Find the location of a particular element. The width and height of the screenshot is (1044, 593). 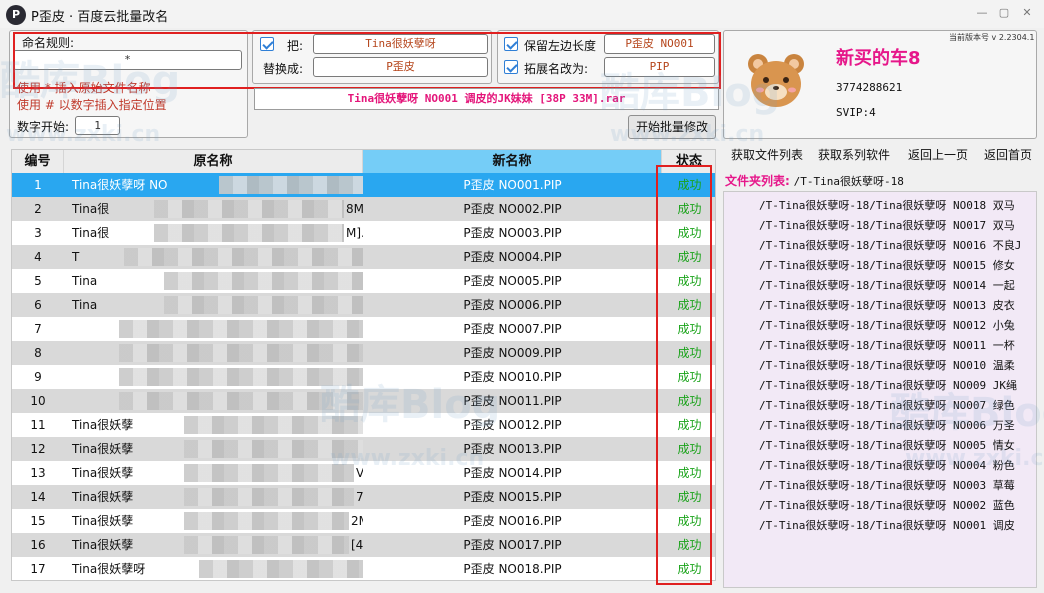

table-header: 编号 原名称 新名称 状态 is located at coordinates (363, 161).